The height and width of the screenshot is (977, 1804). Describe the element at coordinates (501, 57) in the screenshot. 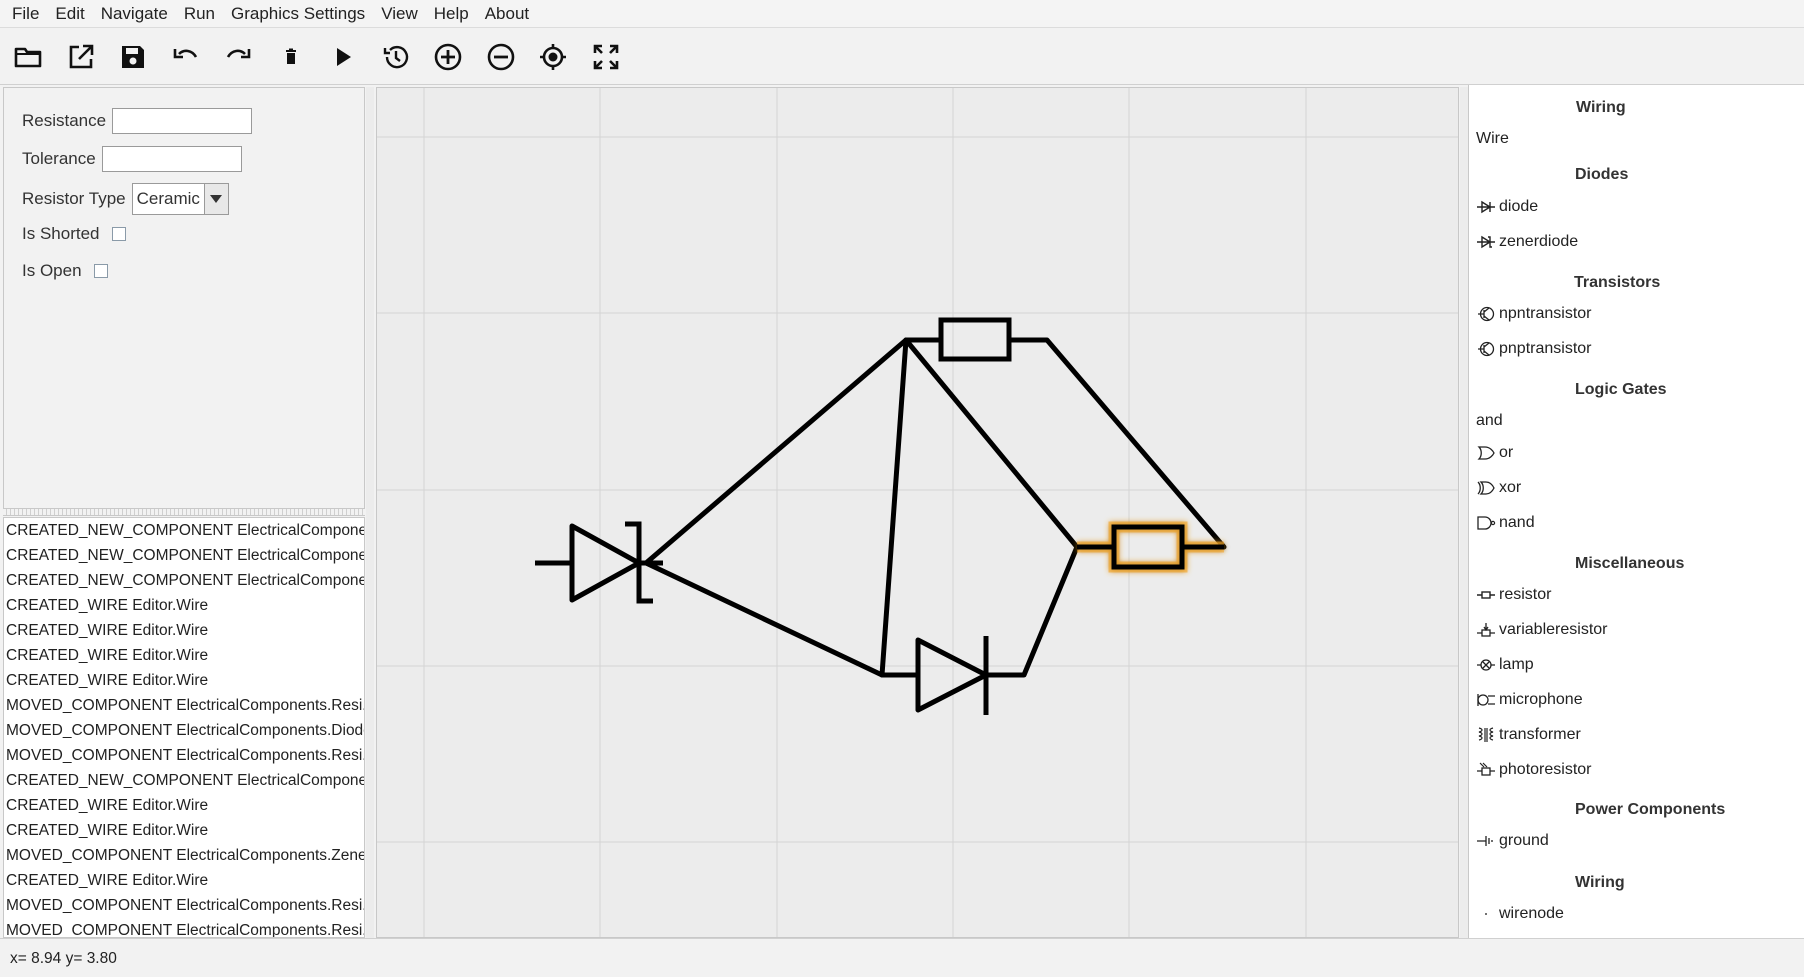

I see `zoom-out-button` at that location.